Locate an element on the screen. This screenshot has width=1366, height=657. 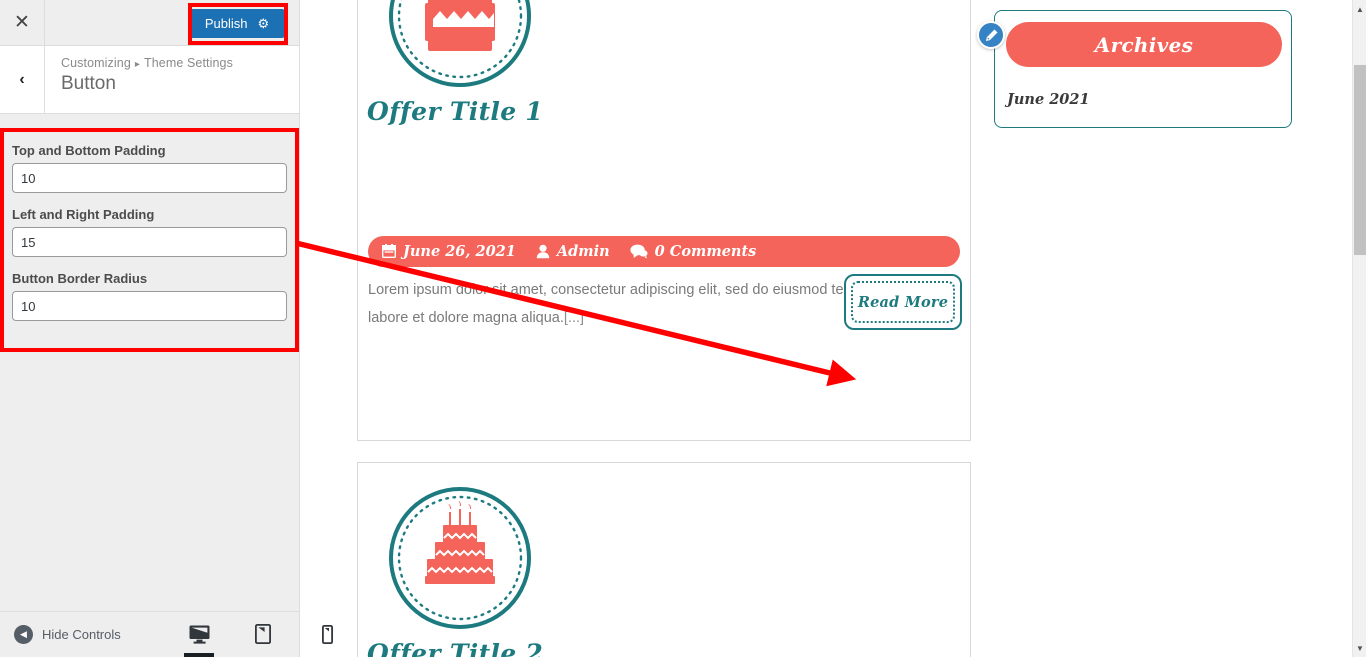
field-top-bottom-padding: Top and Bottom Padding is located at coordinates (149, 168).